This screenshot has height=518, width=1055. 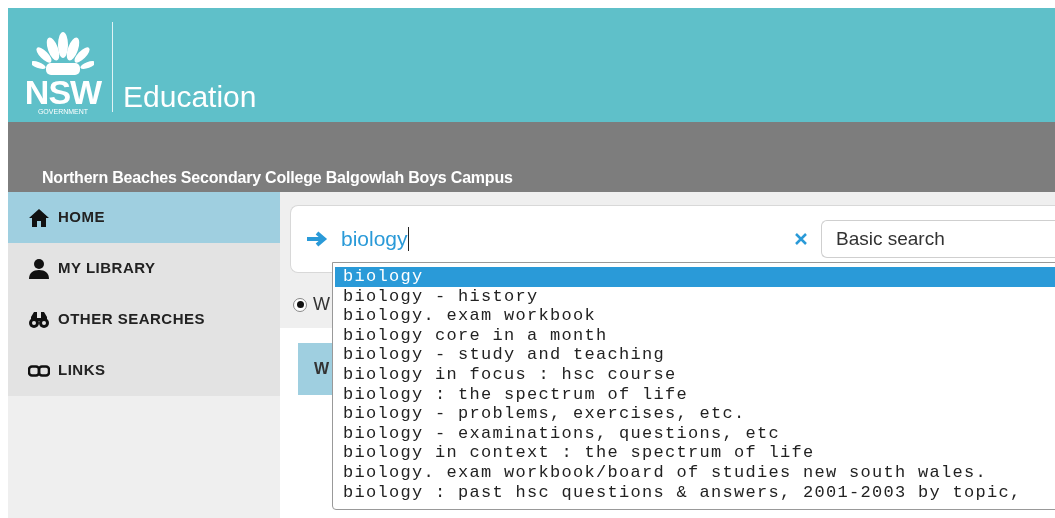 I want to click on suggestion-item: biology. exam workbook/board of studies new south wales., so click(x=695, y=472).